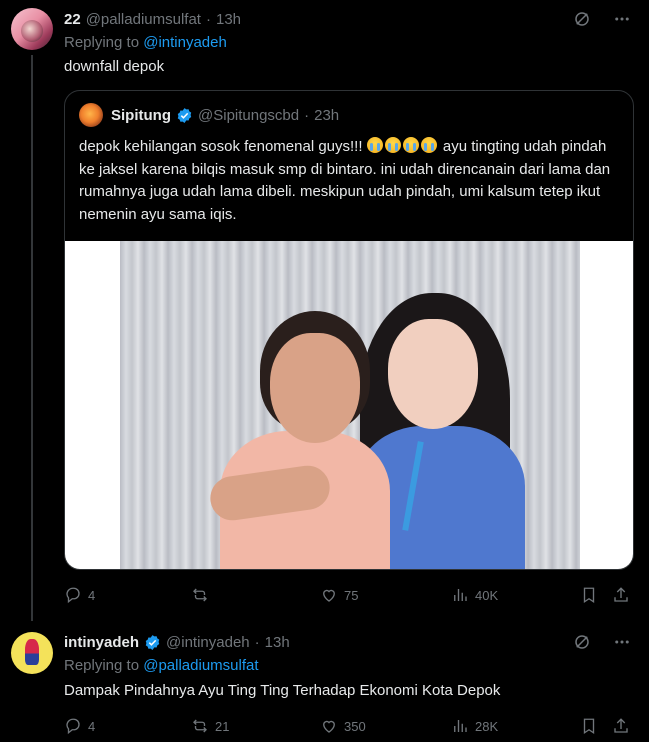 This screenshot has height=742, width=649. I want to click on user-handle: @palladiumsulfat, so click(143, 19).